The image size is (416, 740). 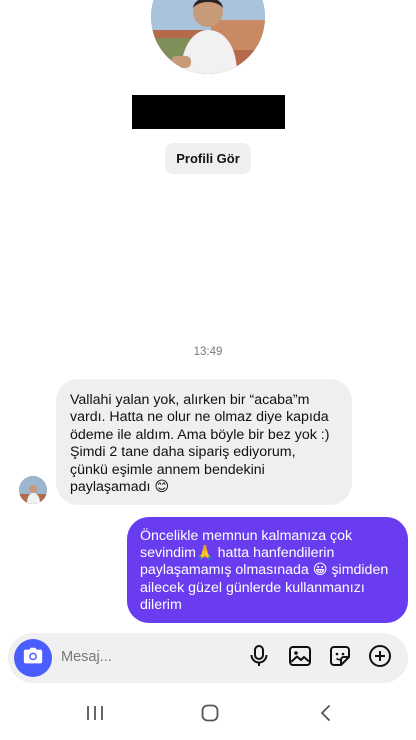 I want to click on camera-button, so click(x=33, y=658).